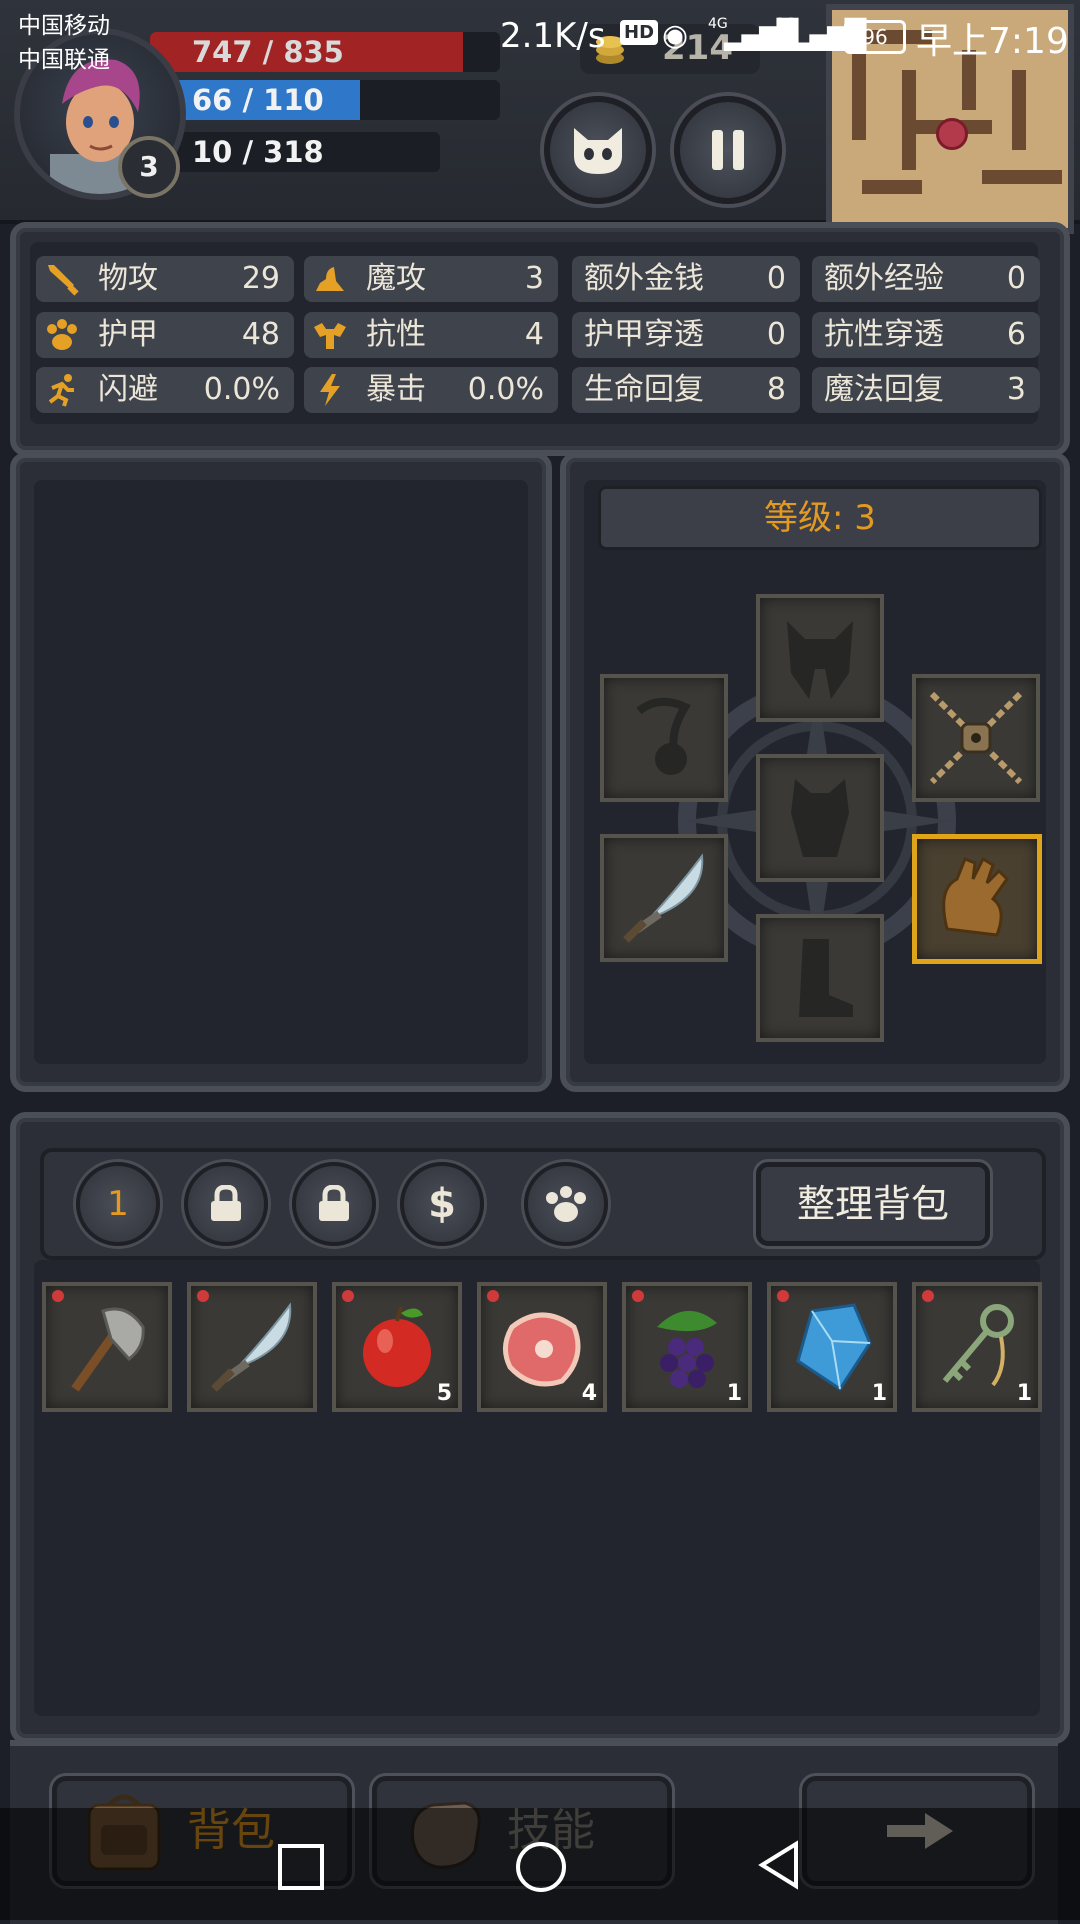 The height and width of the screenshot is (1924, 1080). Describe the element at coordinates (875, 37) in the screenshot. I see `battery-icon: 96` at that location.